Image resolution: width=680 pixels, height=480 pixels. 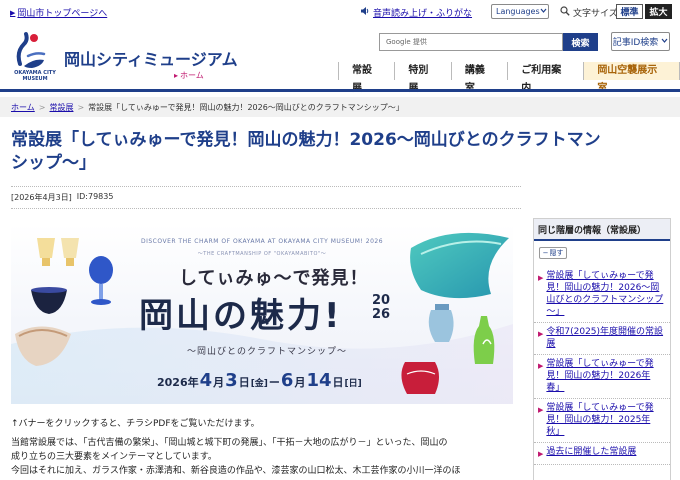 I want to click on museum-logo-icon, so click(x=31, y=50).